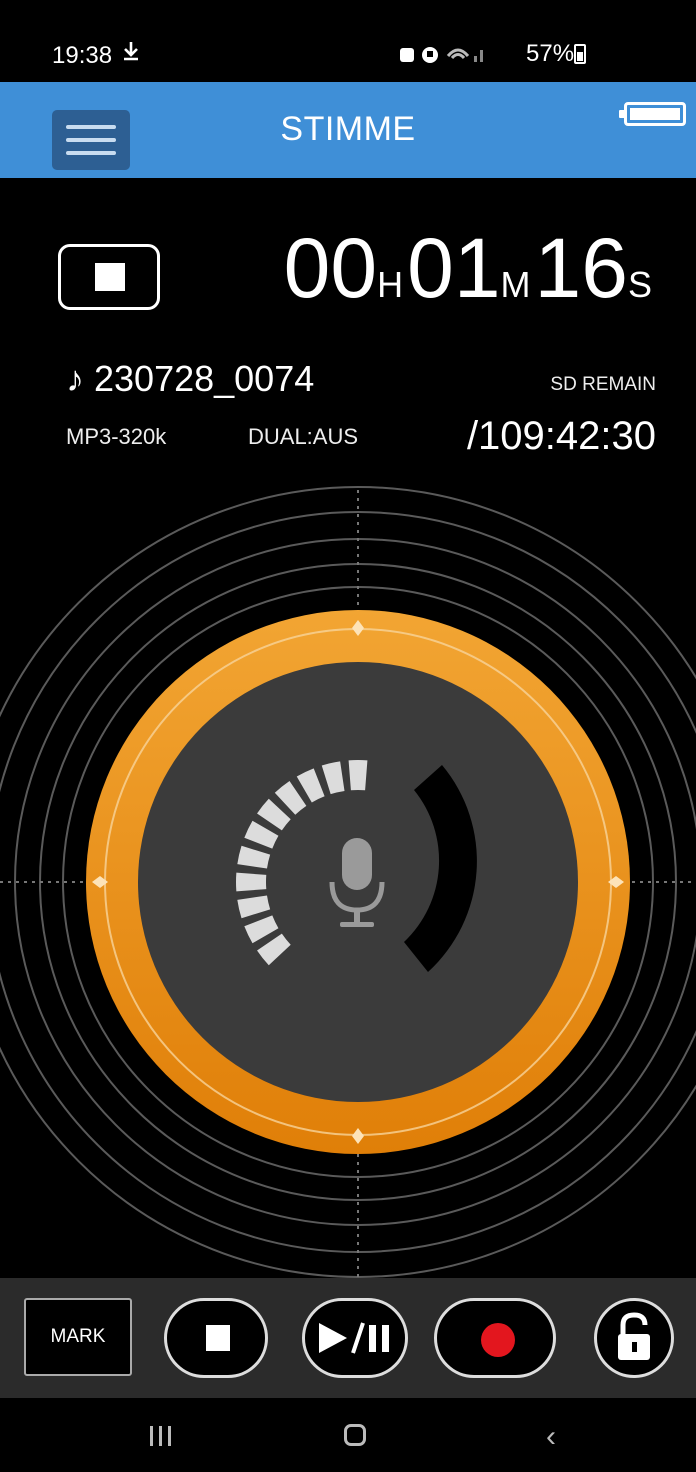 The height and width of the screenshot is (1472, 696). Describe the element at coordinates (82, 55) in the screenshot. I see `status-time: 19:38` at that location.